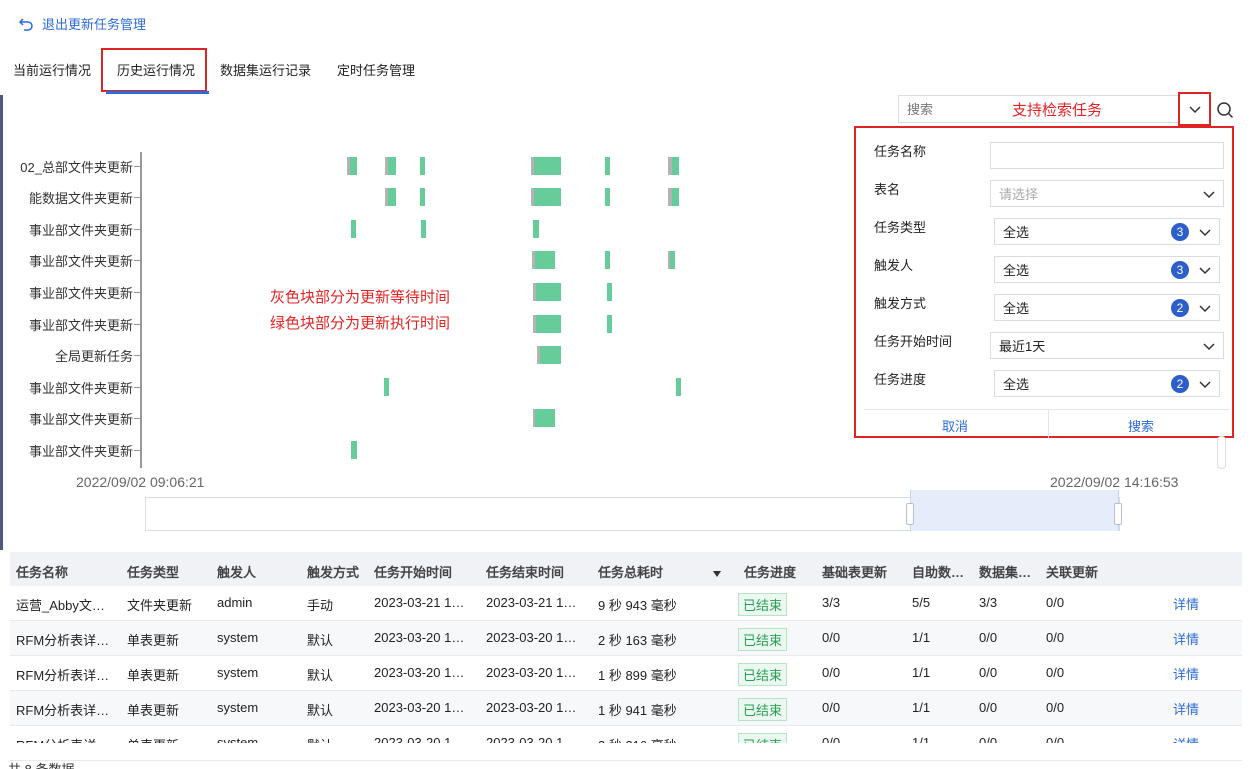 Image resolution: width=1254 pixels, height=769 pixels. I want to click on start-time-select: 最近1天, so click(1107, 345).